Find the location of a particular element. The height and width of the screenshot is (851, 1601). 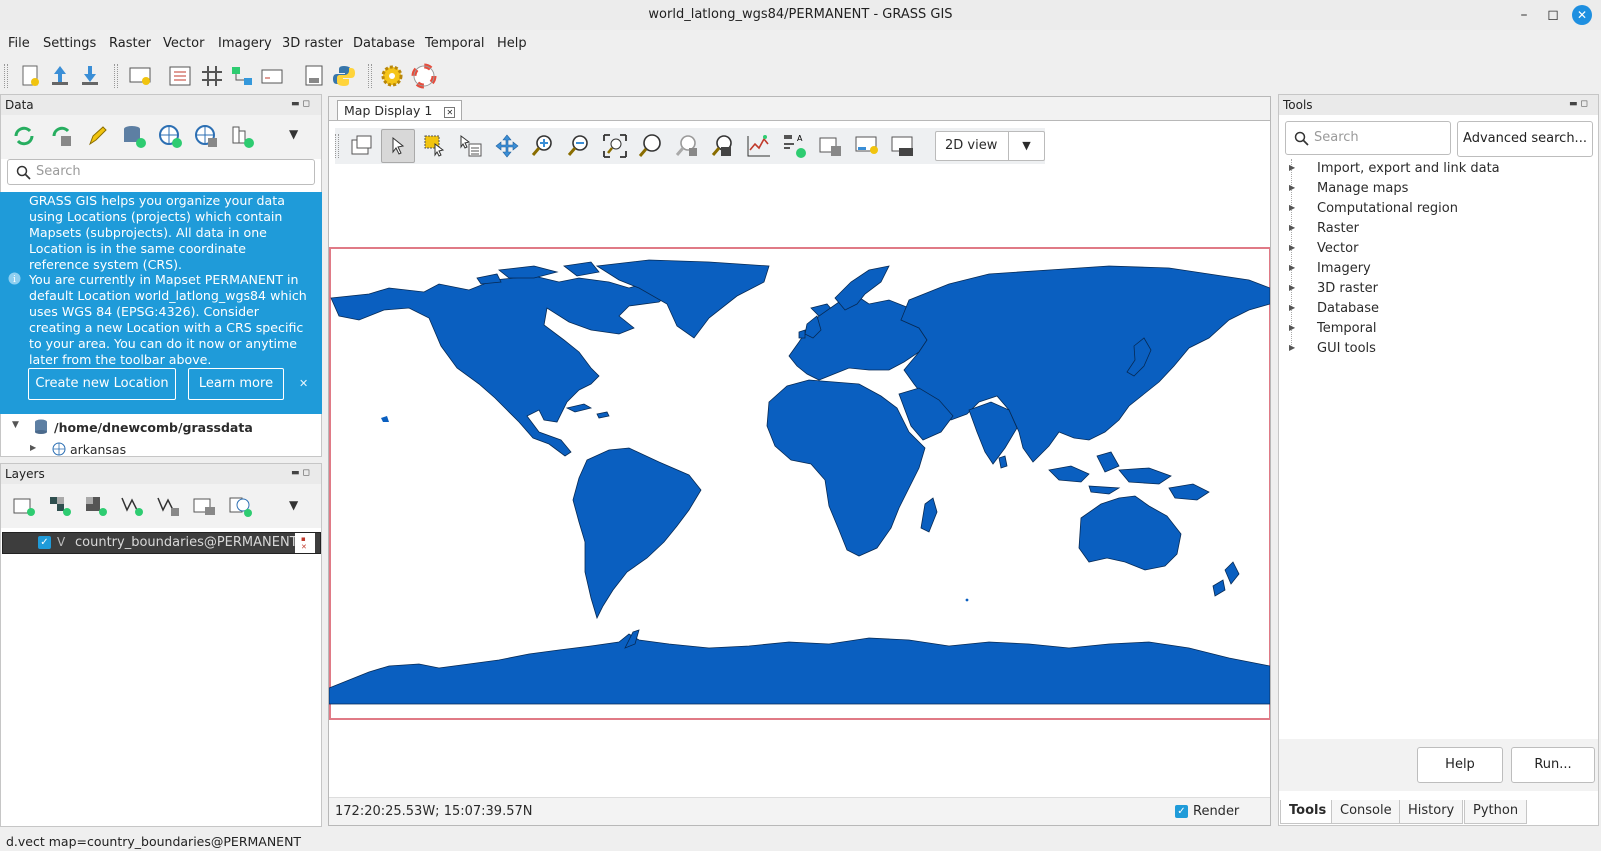

map-decorations-icon: A is located at coordinates (795, 146).